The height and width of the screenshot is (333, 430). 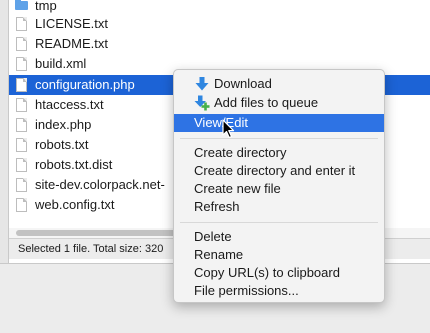 I want to click on menu-item-create-new-file: Create new file, so click(x=279, y=189).